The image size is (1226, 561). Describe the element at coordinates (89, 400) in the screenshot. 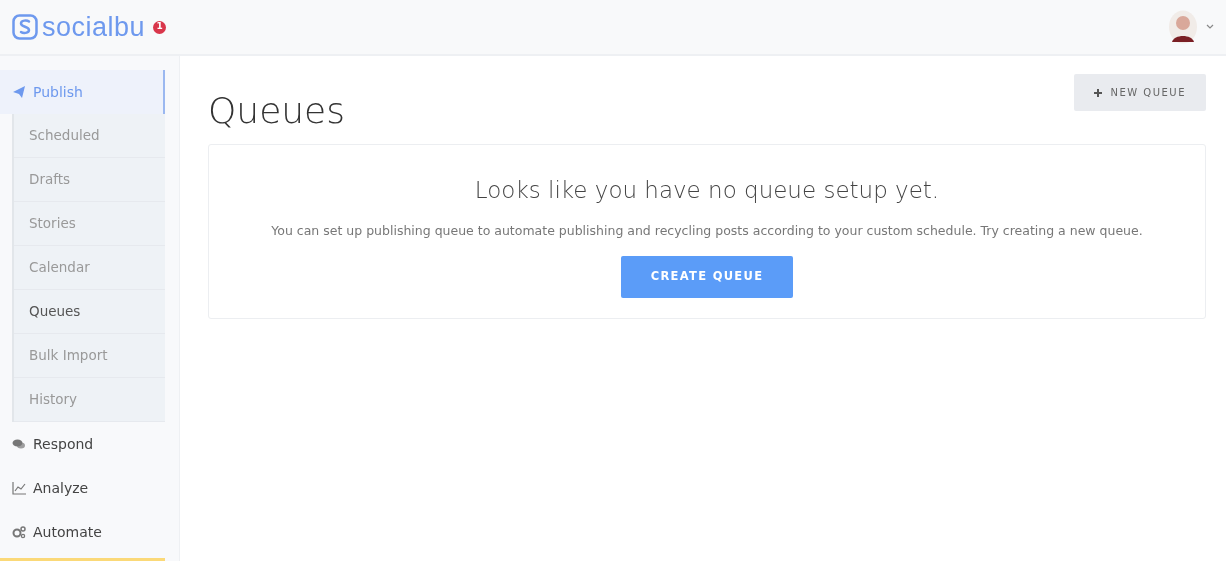

I see `sidebar-subitem: History` at that location.